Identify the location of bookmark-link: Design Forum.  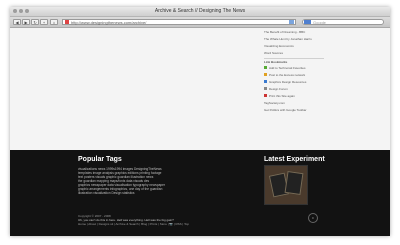
(278, 89).